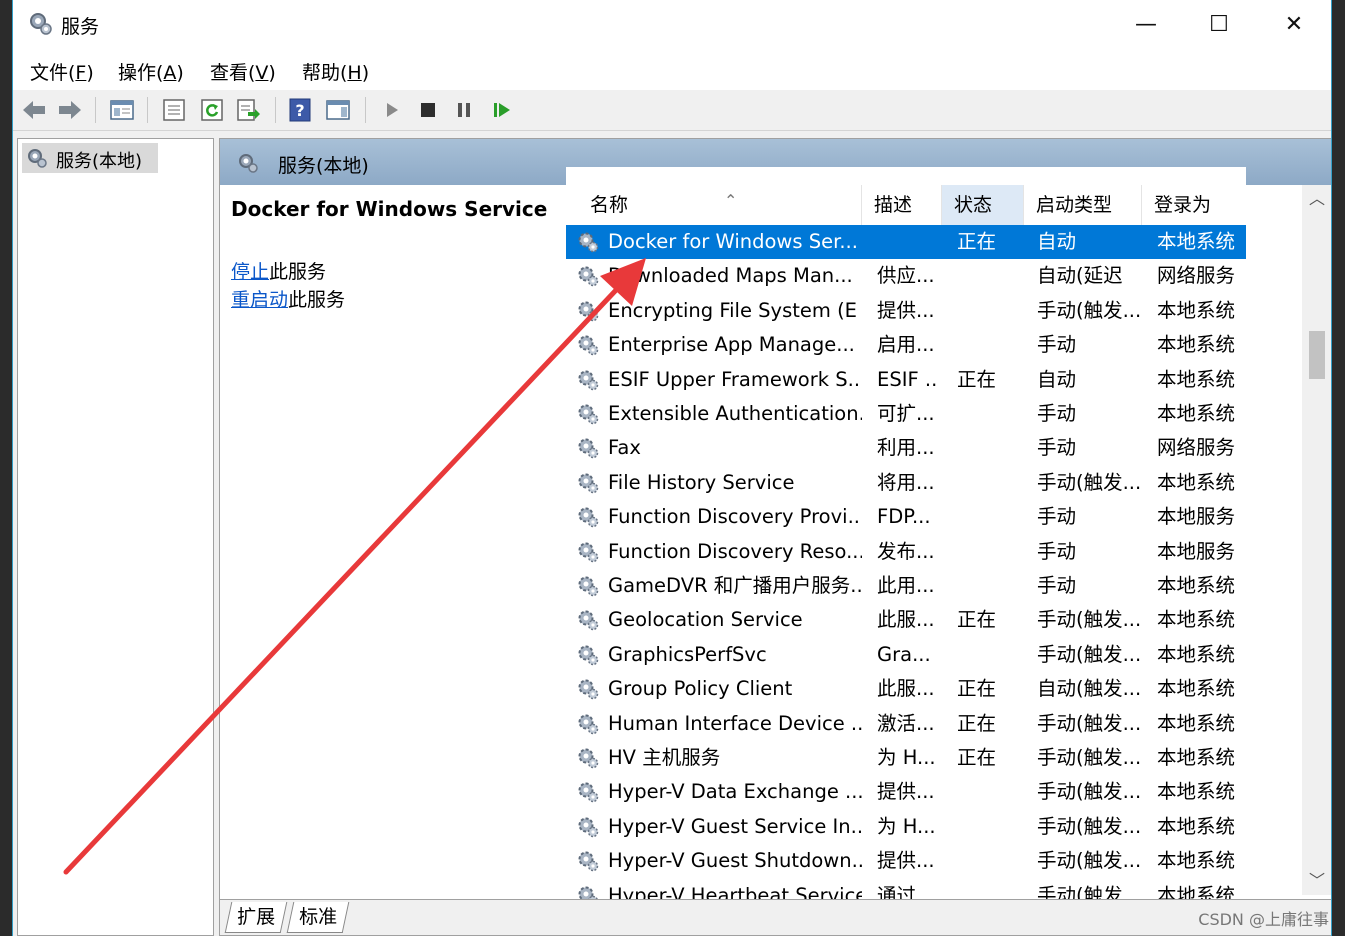 This screenshot has width=1345, height=936. I want to click on menu-file: 文件(F), so click(62, 71).